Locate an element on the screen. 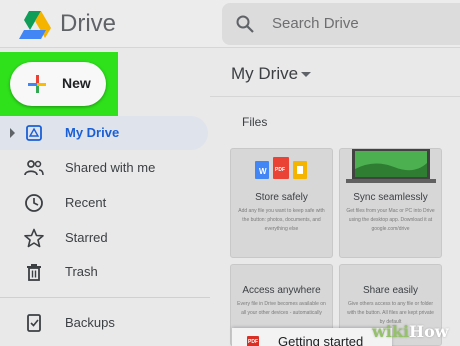 The image size is (460, 346). star-icon is located at coordinates (34, 238).